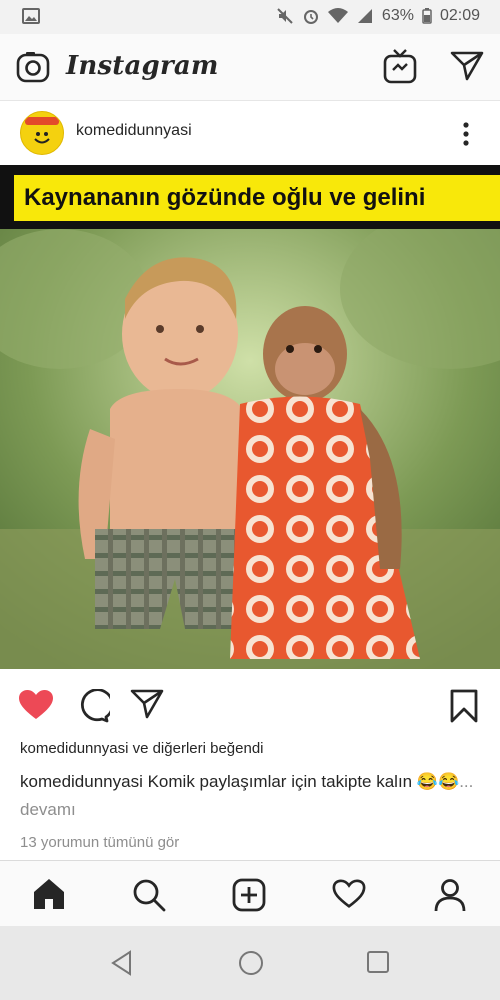  Describe the element at coordinates (122, 965) in the screenshot. I see `back-icon` at that location.